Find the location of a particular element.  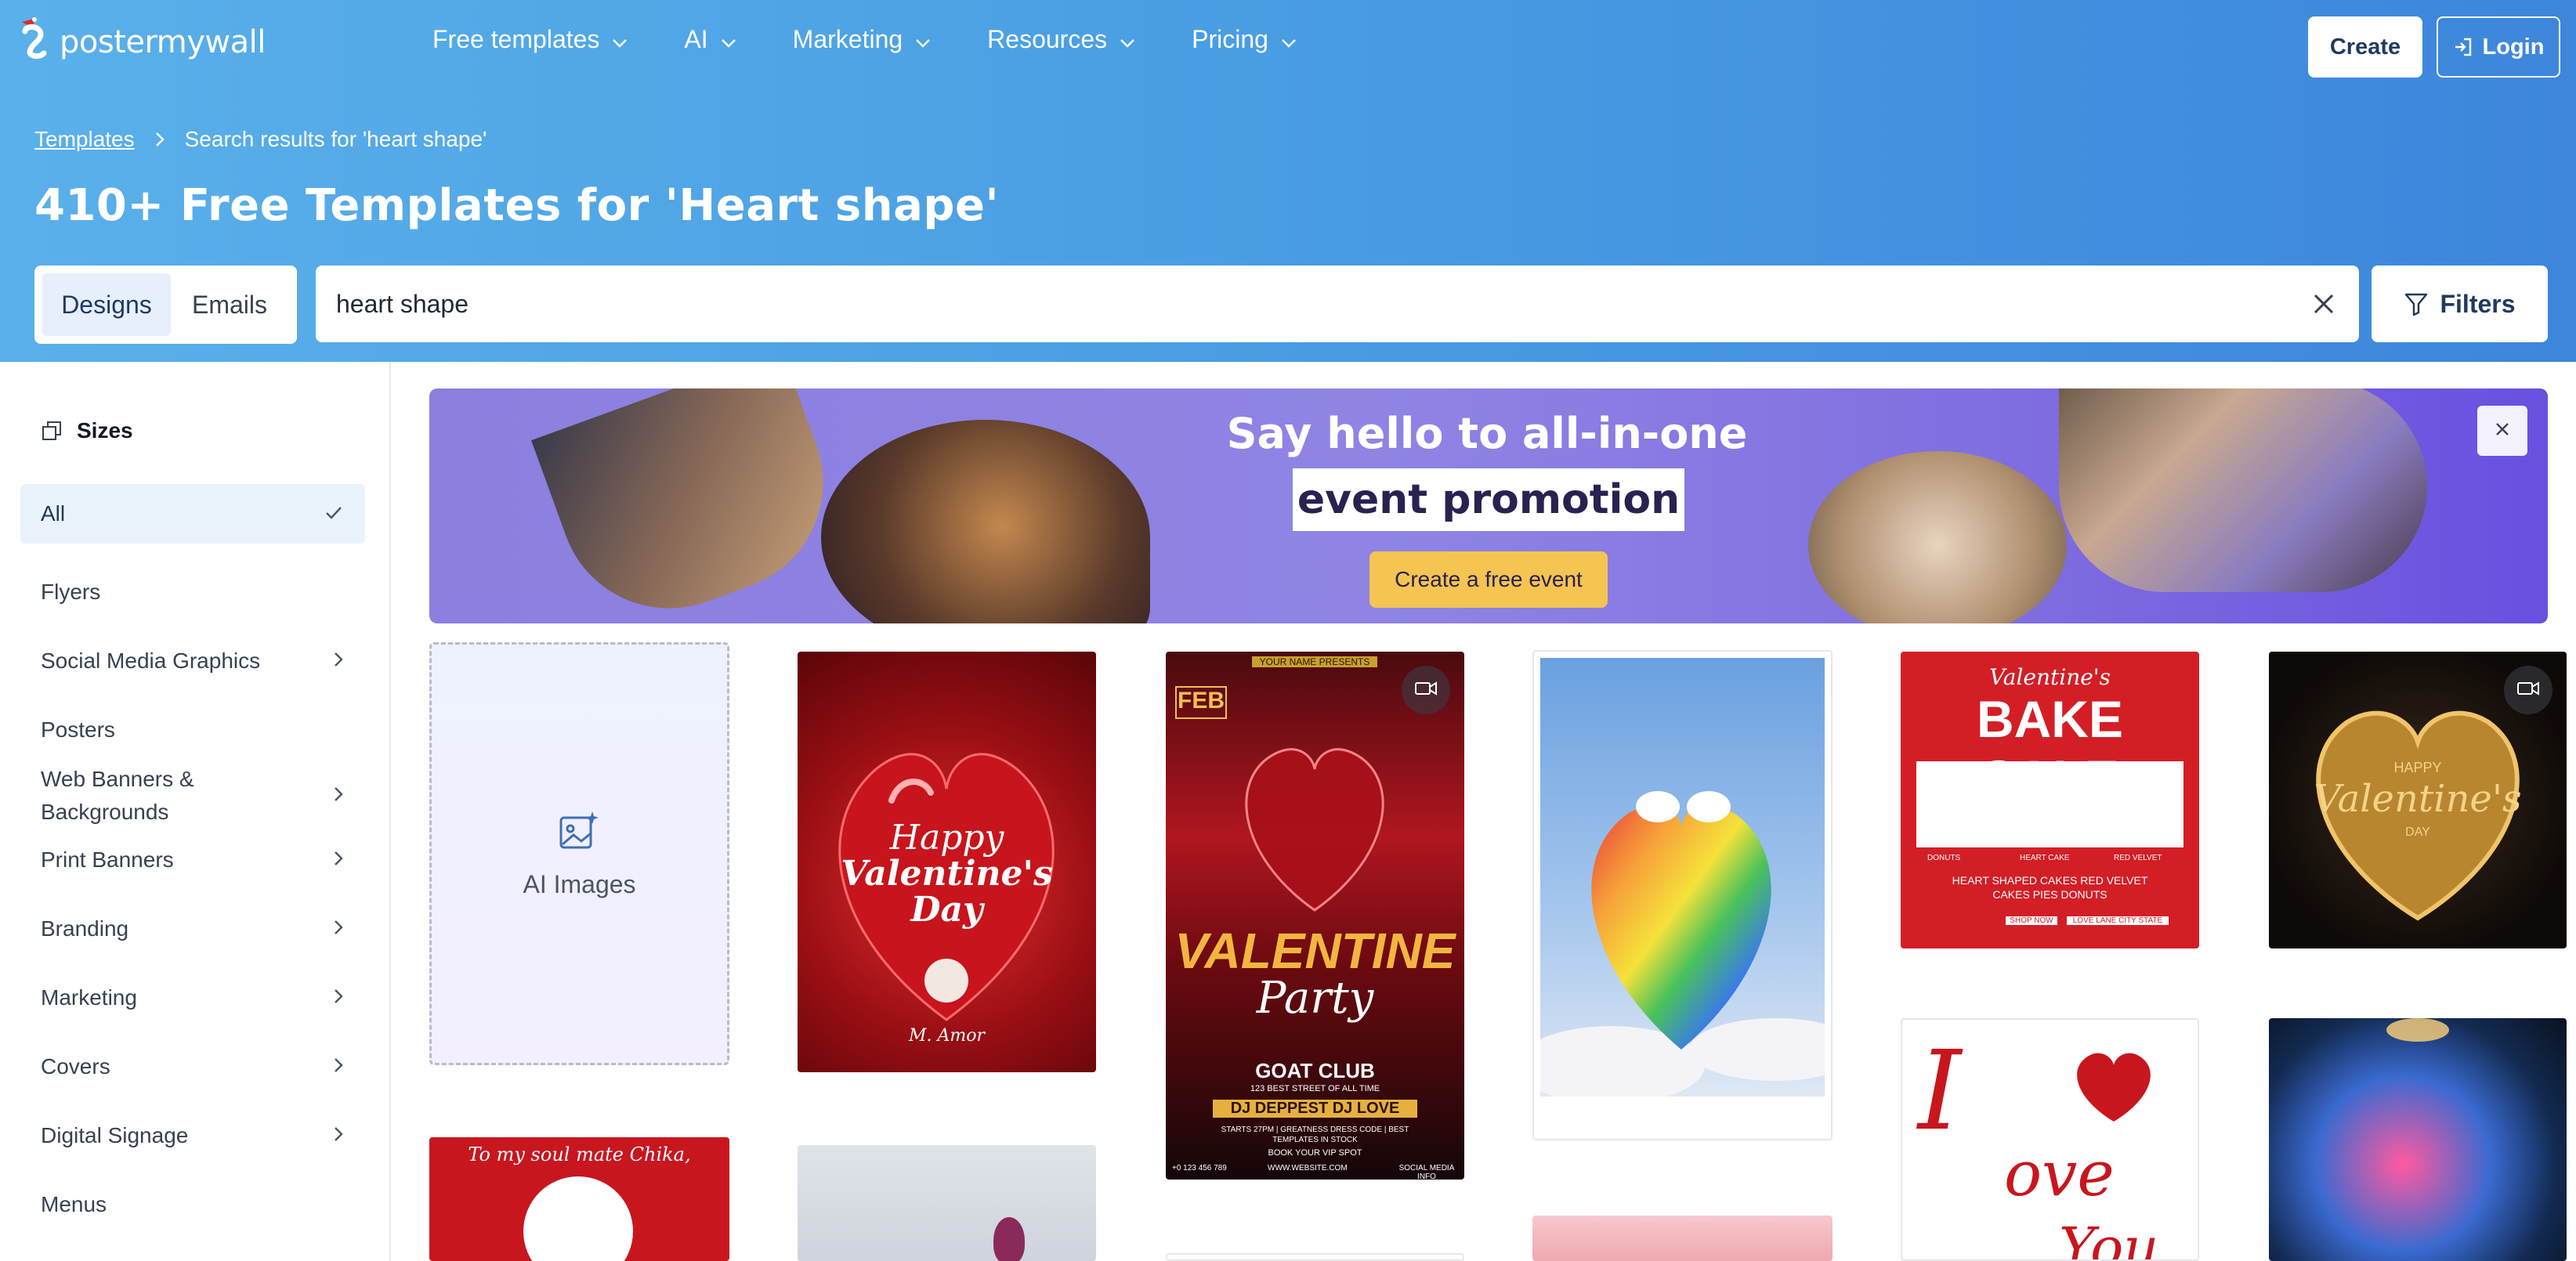

login-label: Login is located at coordinates (2514, 47).